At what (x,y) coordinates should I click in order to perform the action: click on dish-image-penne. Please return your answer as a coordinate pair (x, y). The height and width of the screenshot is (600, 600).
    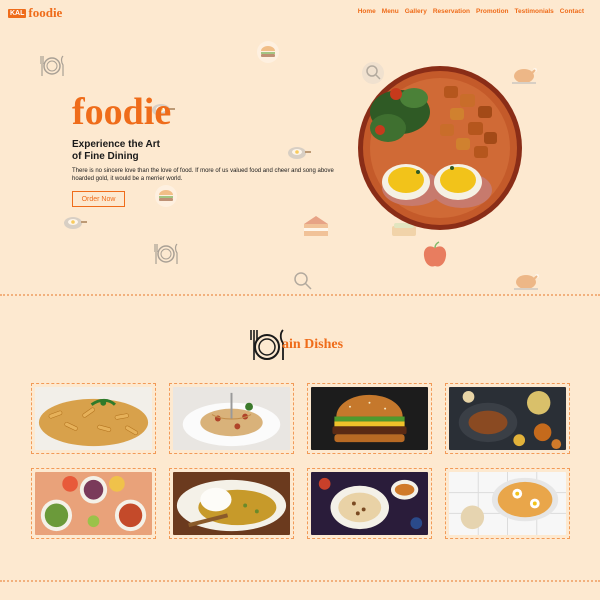
    Looking at the image, I should click on (93, 418).